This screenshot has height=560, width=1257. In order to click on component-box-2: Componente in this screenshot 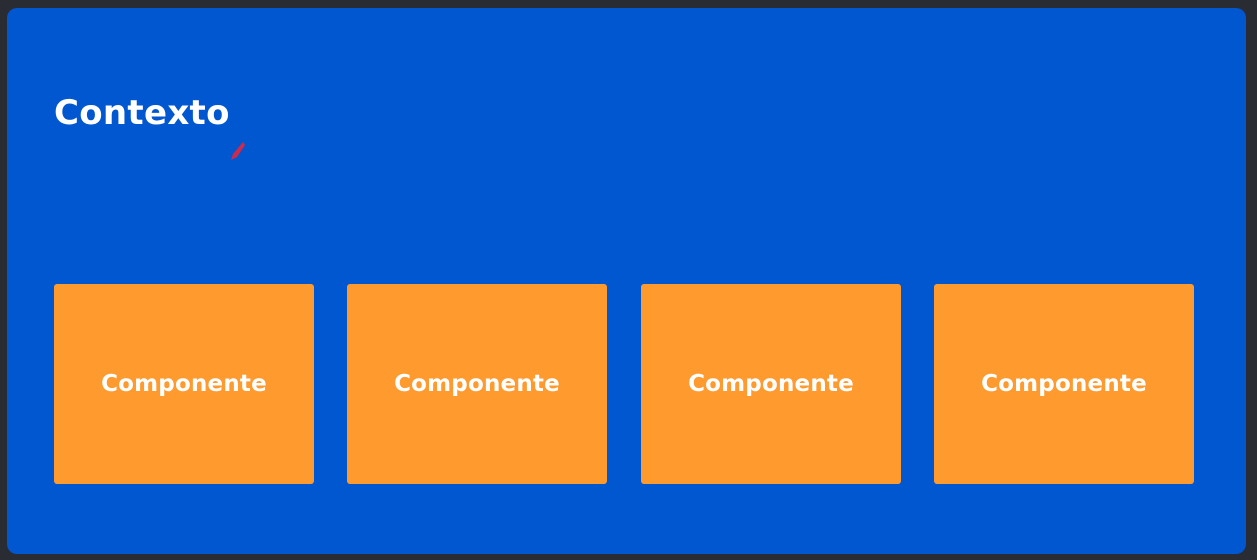, I will do `click(477, 384)`.